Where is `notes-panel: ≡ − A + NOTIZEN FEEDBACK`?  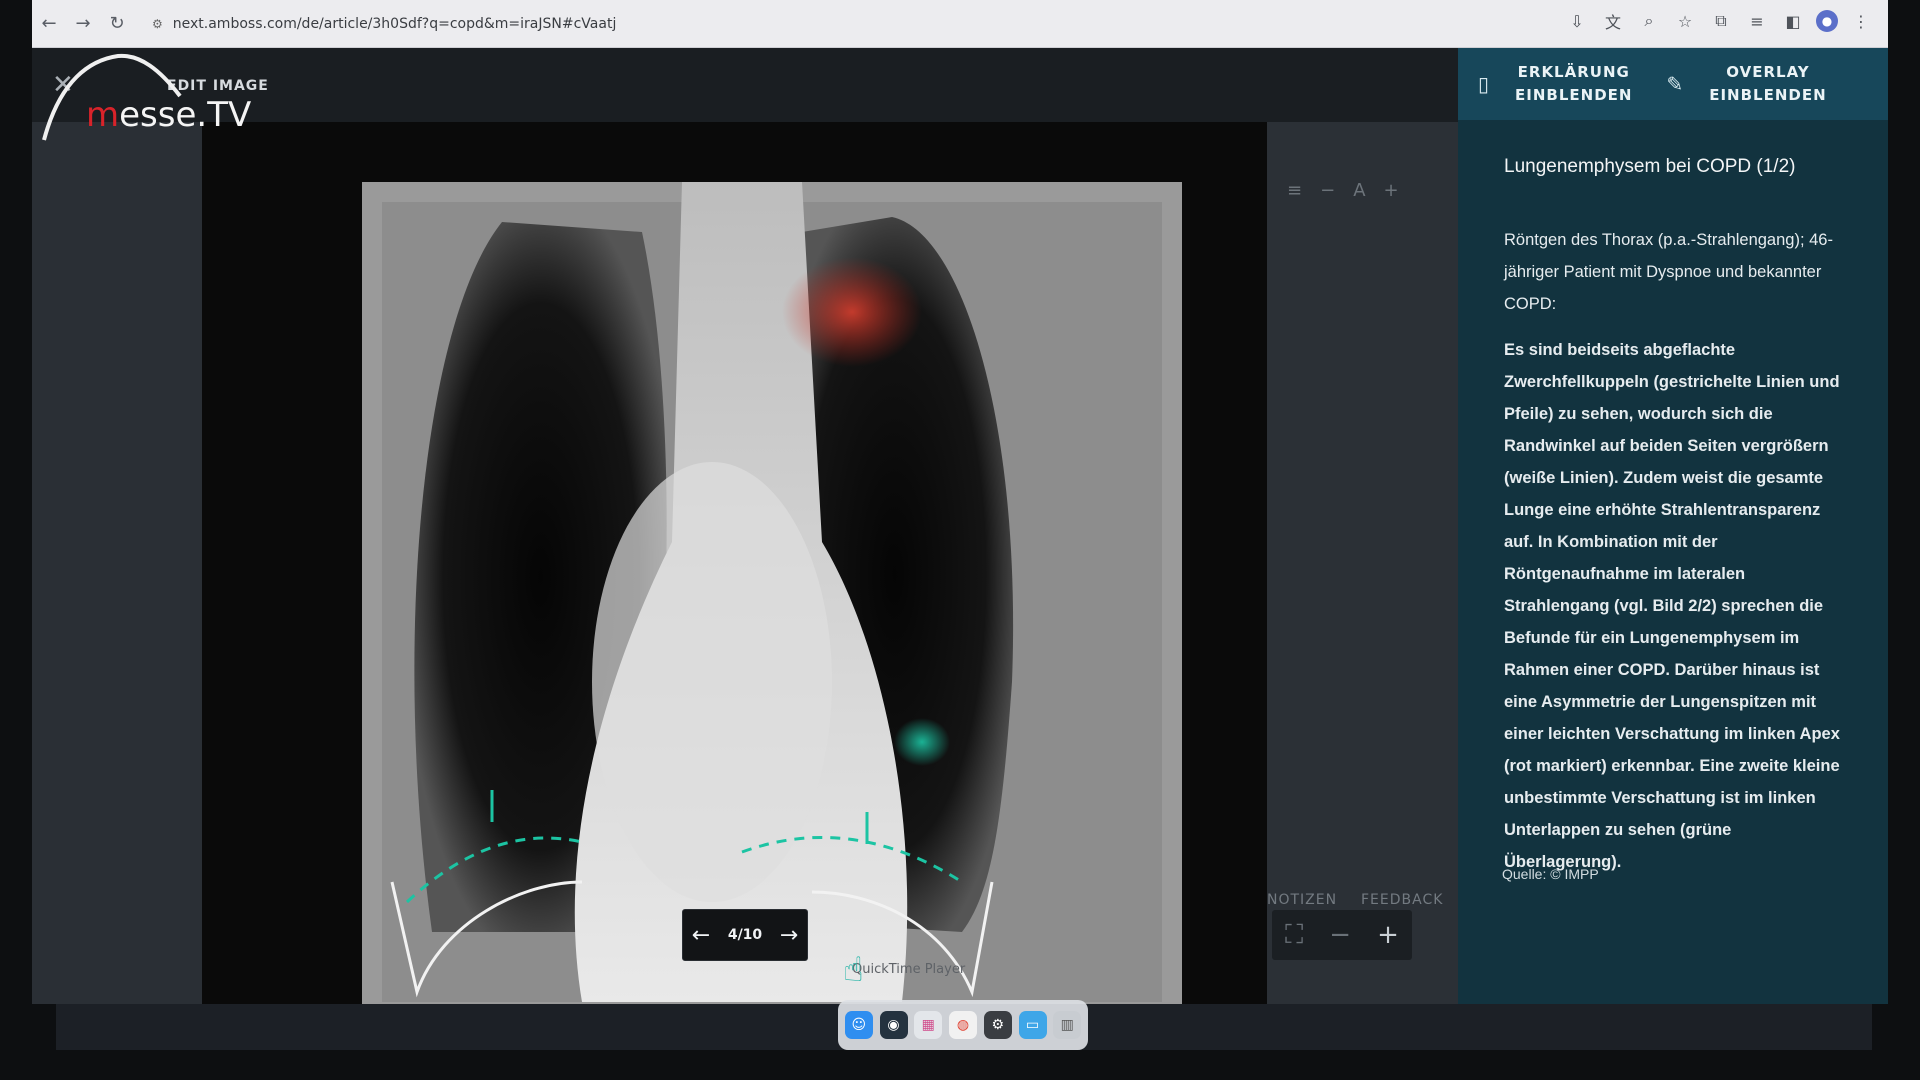
notes-panel: ≡ − A + NOTIZEN FEEDBACK is located at coordinates (1362, 563).